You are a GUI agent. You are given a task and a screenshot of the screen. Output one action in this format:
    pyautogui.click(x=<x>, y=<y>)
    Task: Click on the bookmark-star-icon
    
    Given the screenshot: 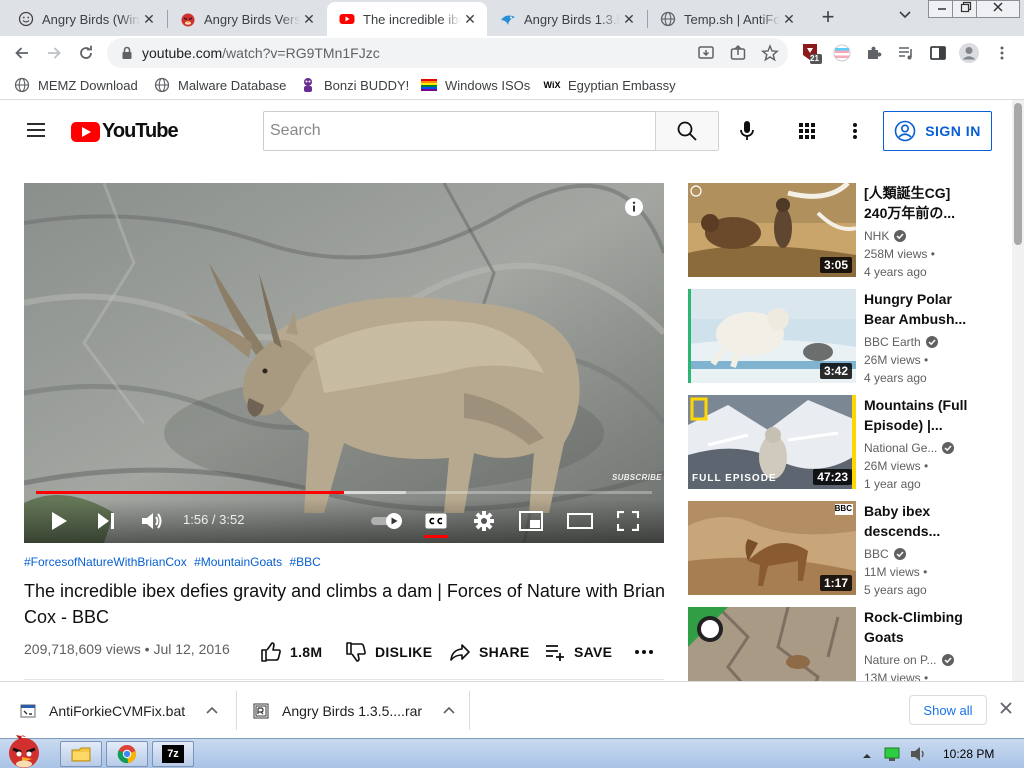 What is the action you would take?
    pyautogui.click(x=770, y=53)
    